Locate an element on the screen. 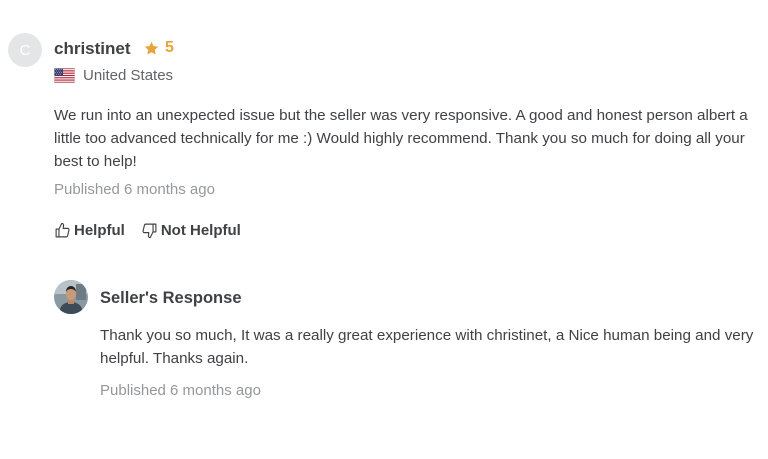 The image size is (768, 459). helpful-label: Helpful is located at coordinates (99, 230).